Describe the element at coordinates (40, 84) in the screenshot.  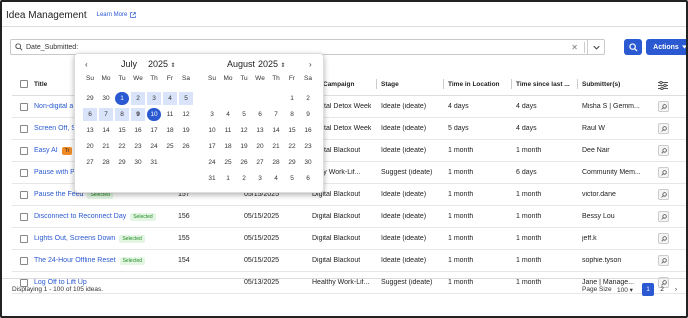
I see `column-title: Title` at that location.